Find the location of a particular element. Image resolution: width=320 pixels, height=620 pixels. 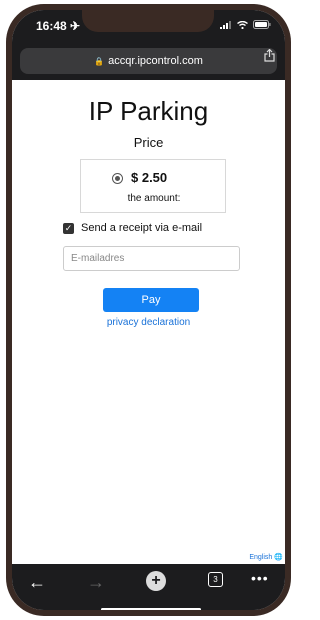

forward-arrow-icon: → is located at coordinates (96, 582).